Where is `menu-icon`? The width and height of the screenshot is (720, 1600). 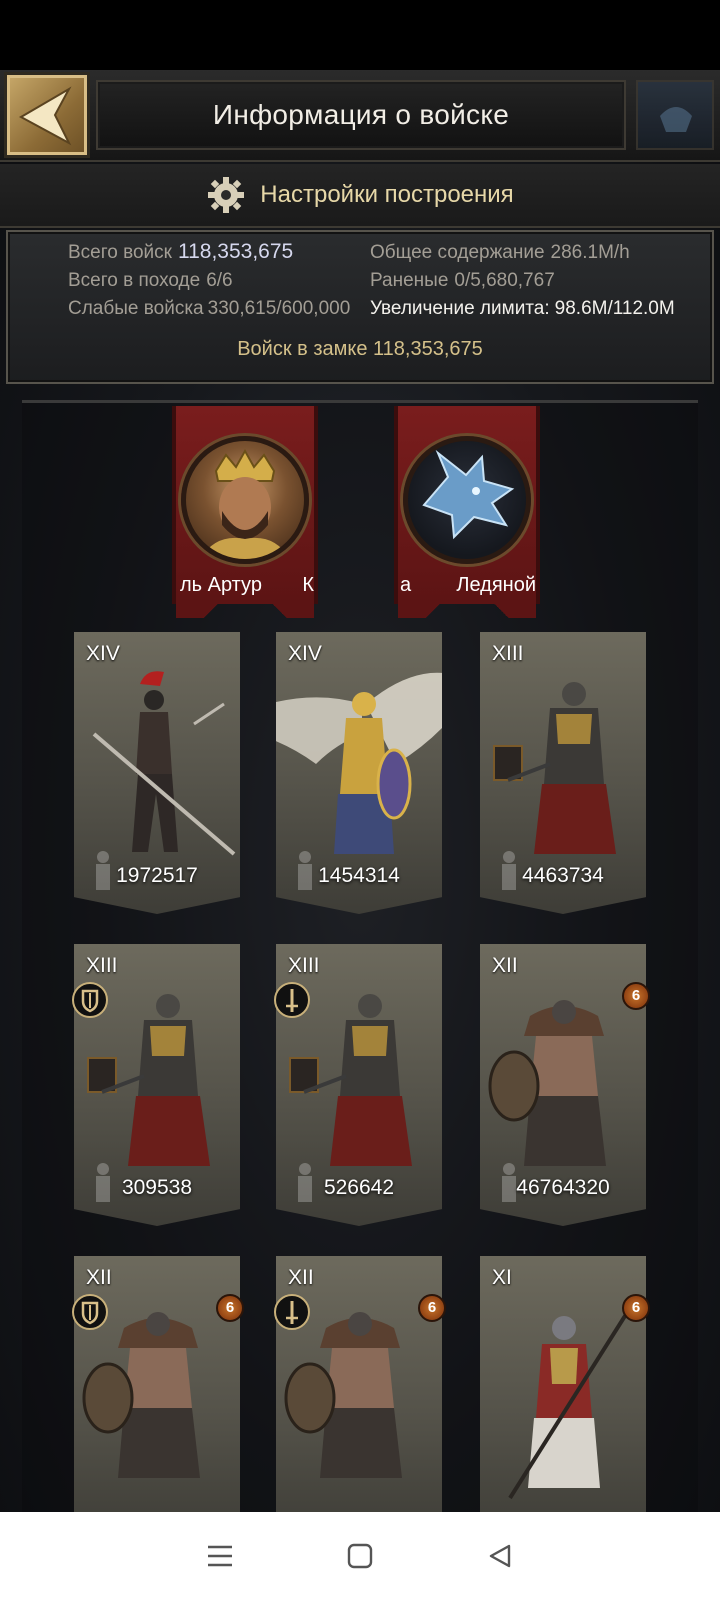
menu-icon is located at coordinates (220, 1556).